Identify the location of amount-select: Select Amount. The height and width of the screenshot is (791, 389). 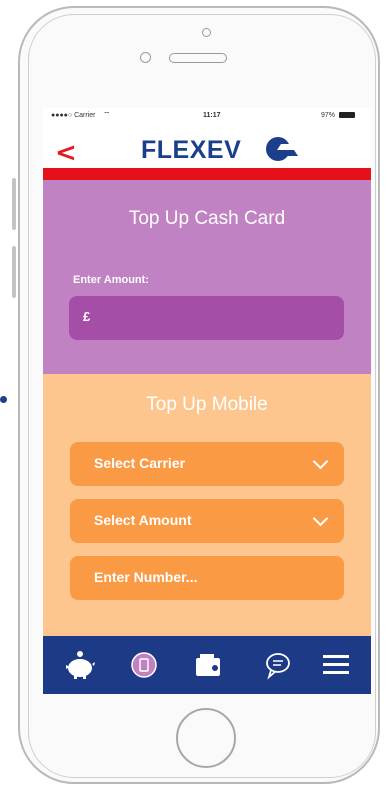
(207, 521).